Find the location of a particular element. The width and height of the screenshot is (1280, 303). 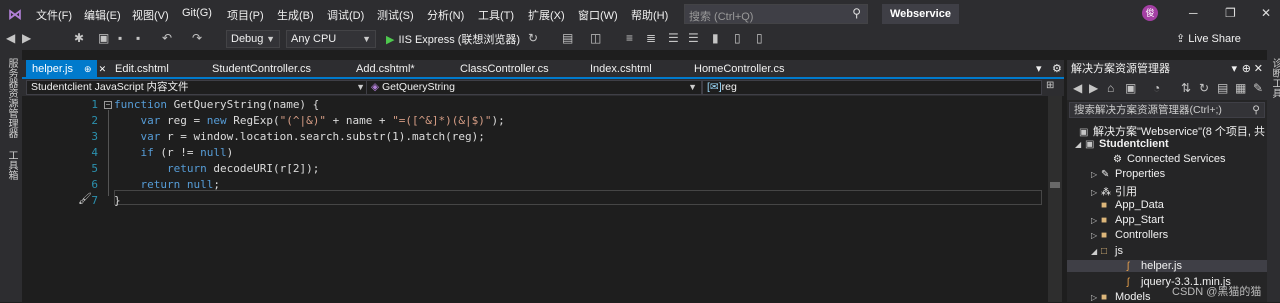

bookmark-icon: ▮ is located at coordinates (715, 38).